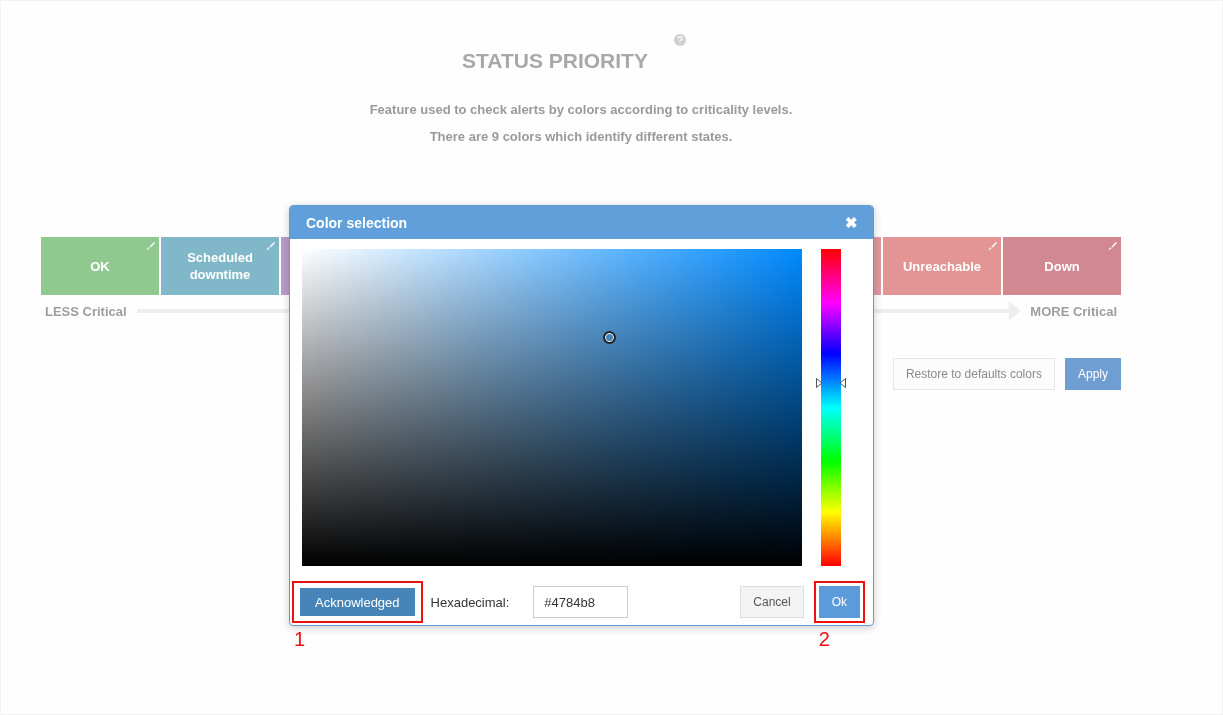 This screenshot has height=715, width=1223. Describe the element at coordinates (581, 602) in the screenshot. I see `hex-input: #4784b8` at that location.